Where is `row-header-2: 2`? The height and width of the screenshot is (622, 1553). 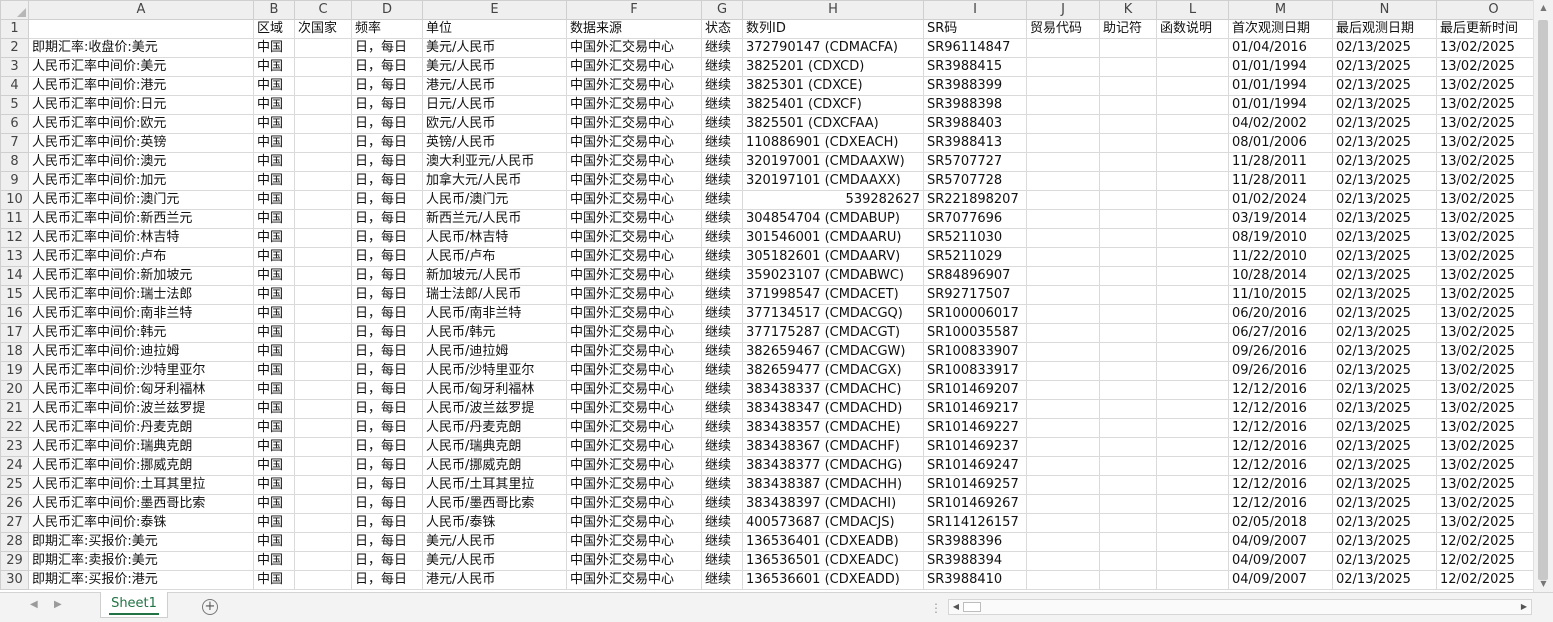 row-header-2: 2 is located at coordinates (14, 48).